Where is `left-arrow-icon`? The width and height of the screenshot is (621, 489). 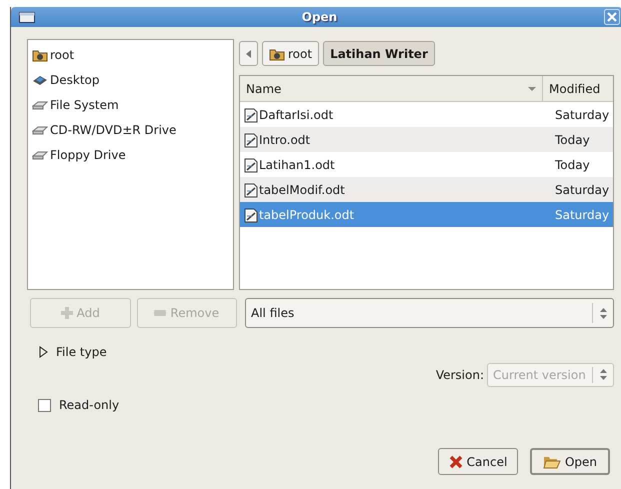 left-arrow-icon is located at coordinates (248, 54).